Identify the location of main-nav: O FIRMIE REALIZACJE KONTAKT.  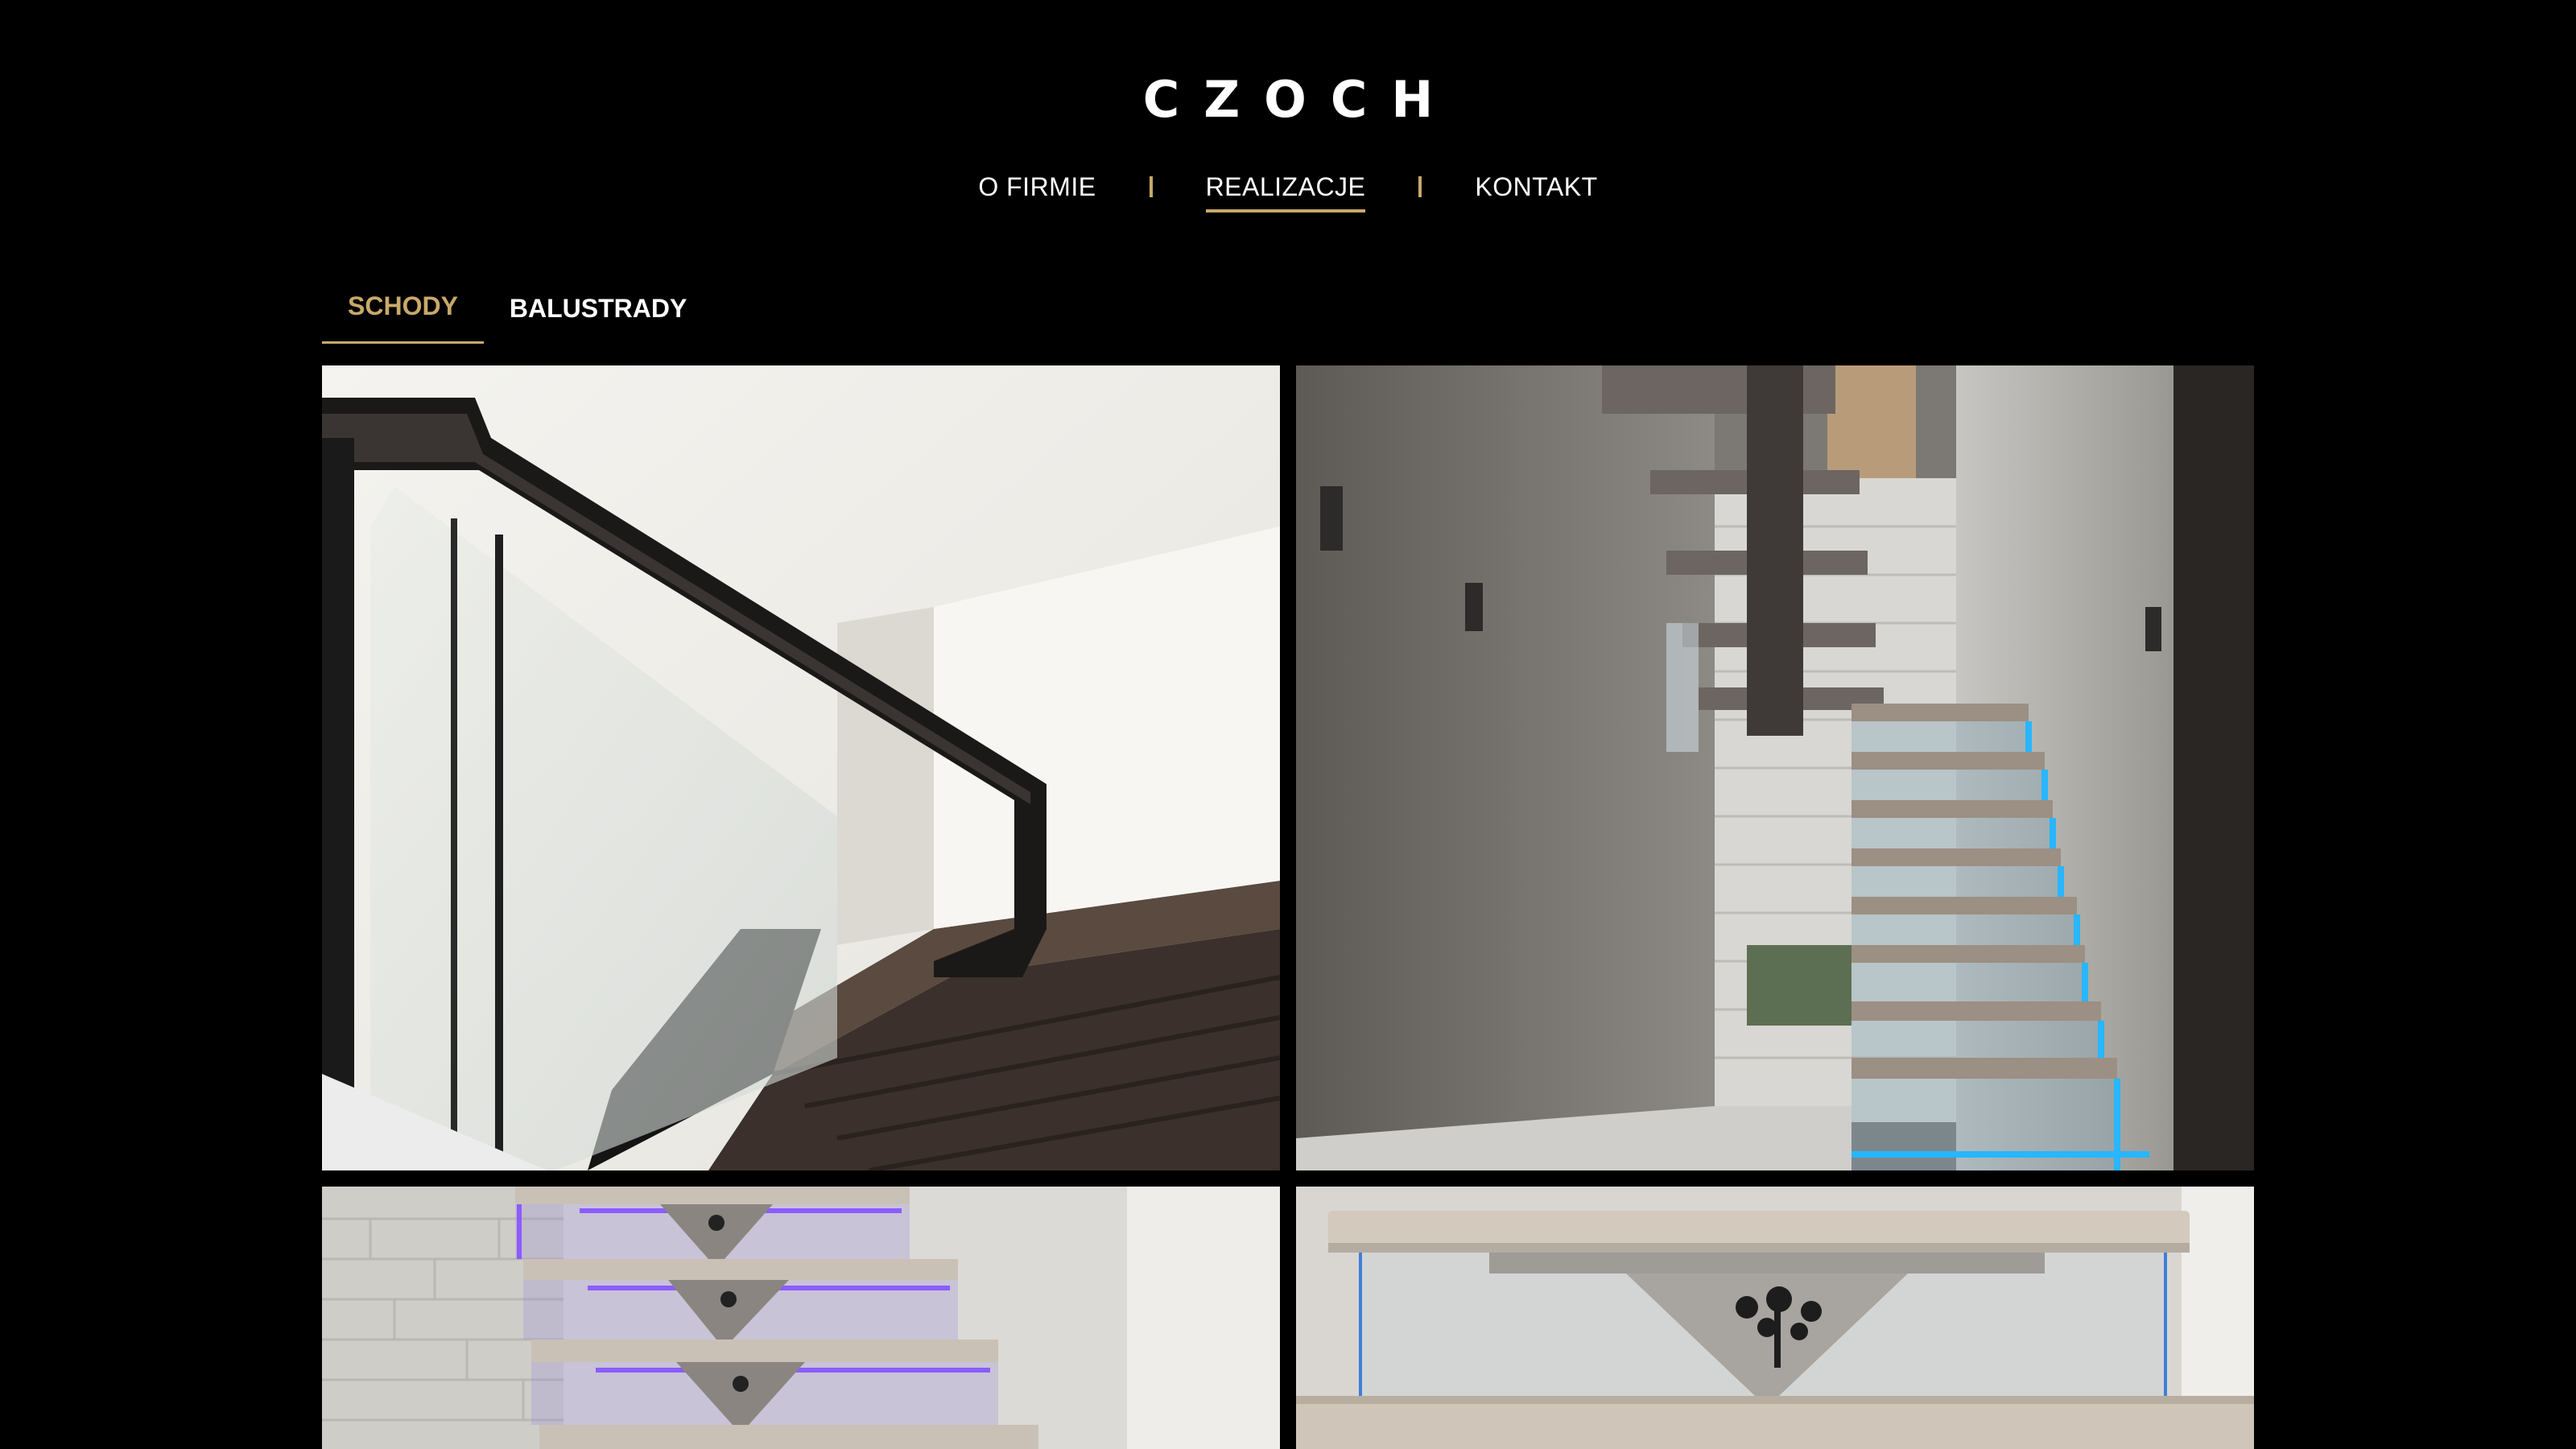
(1288, 190).